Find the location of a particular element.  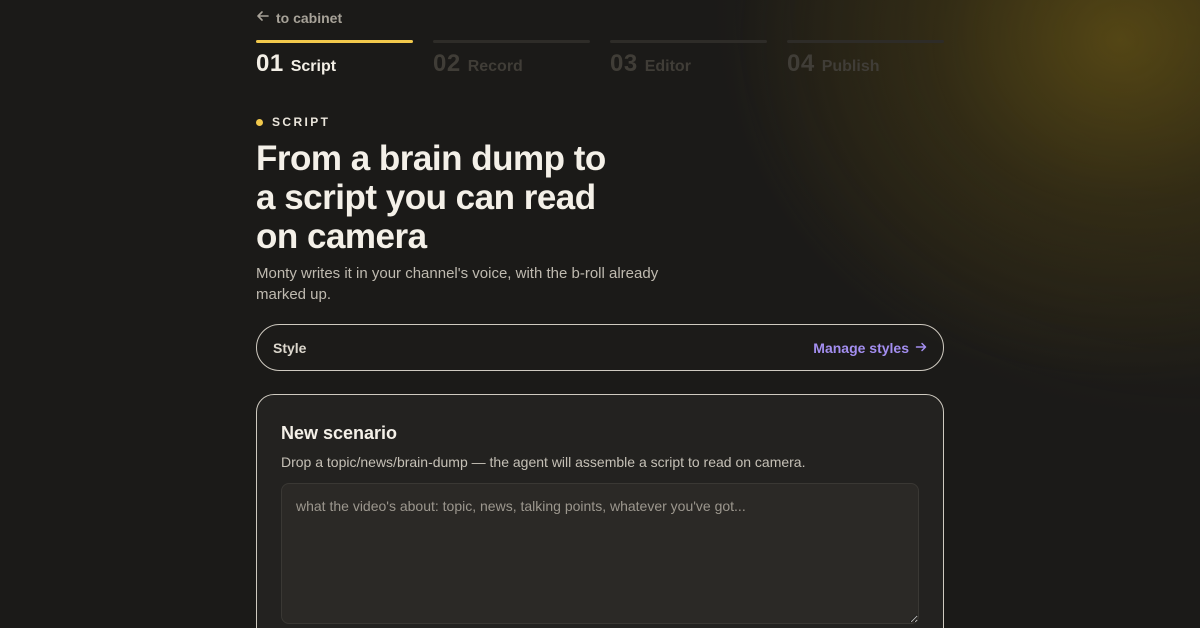

step-number: 03 is located at coordinates (624, 63).